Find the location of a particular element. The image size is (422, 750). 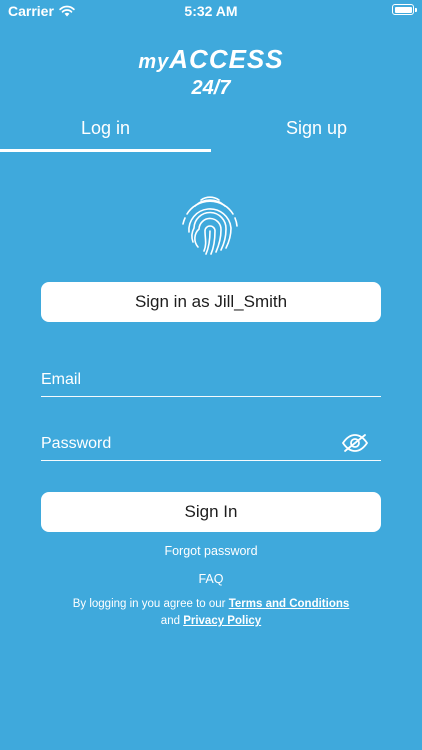

status-bar: Carrier 5:32 AM is located at coordinates (211, 11).